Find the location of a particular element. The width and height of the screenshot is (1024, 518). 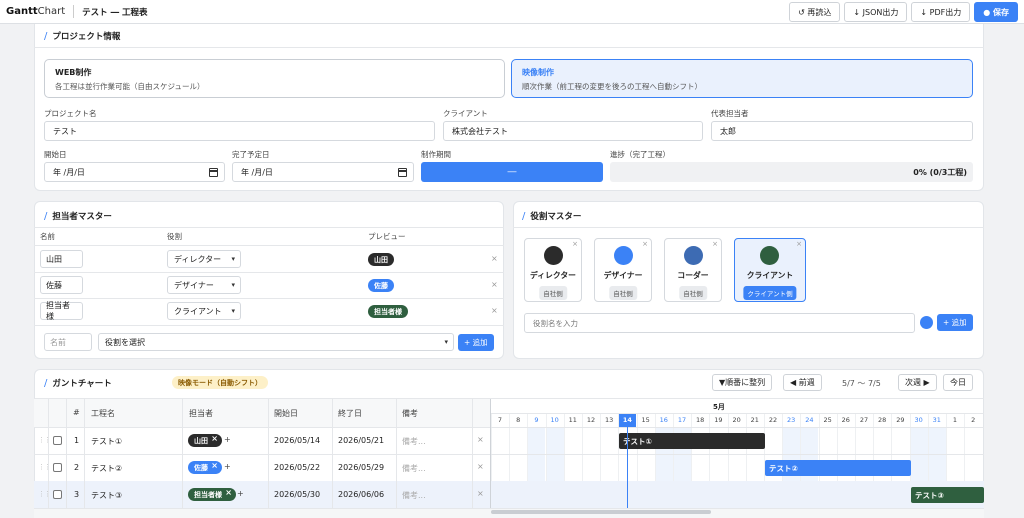

add-role-button: + 追加 is located at coordinates (955, 322).